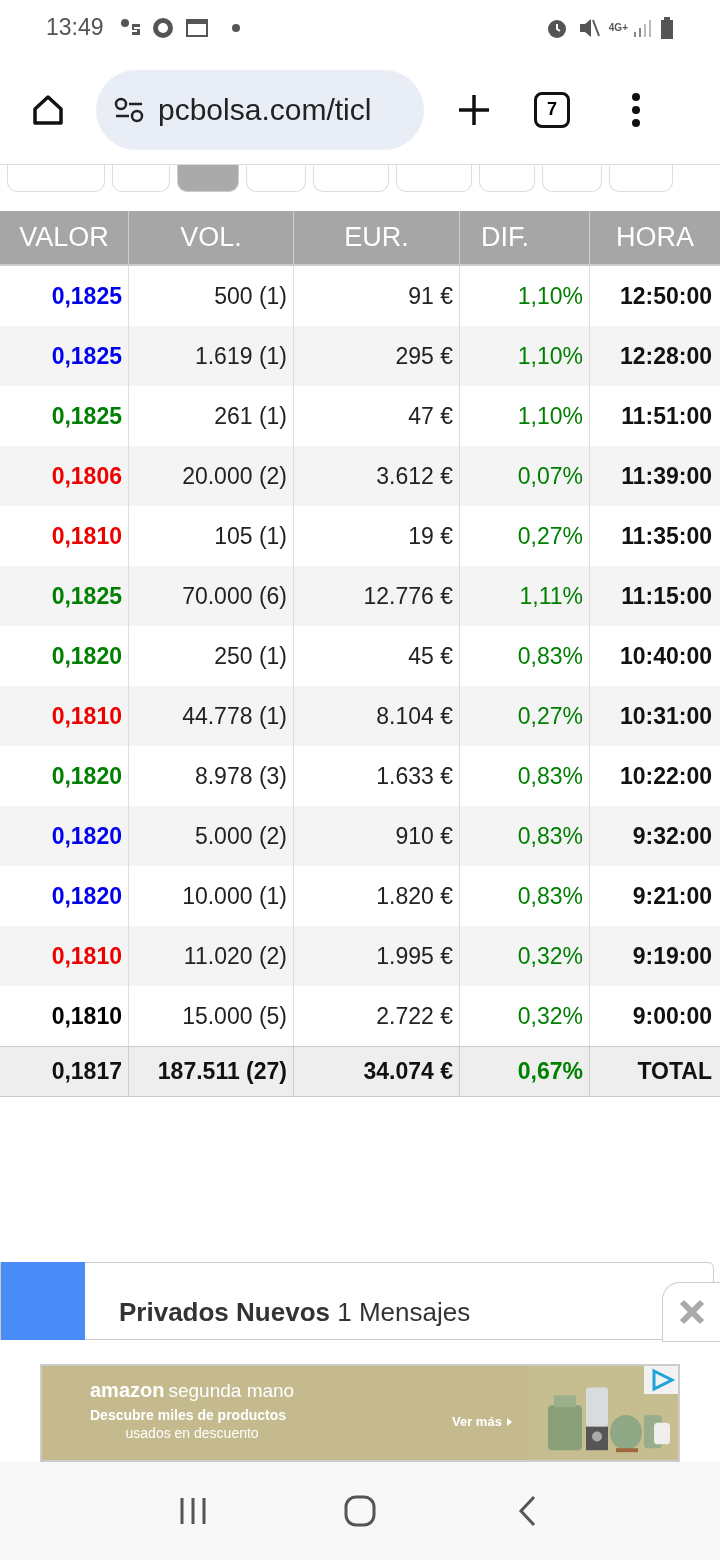  What do you see at coordinates (665, 656) in the screenshot?
I see `time-cell-text: 10:40:00` at bounding box center [665, 656].